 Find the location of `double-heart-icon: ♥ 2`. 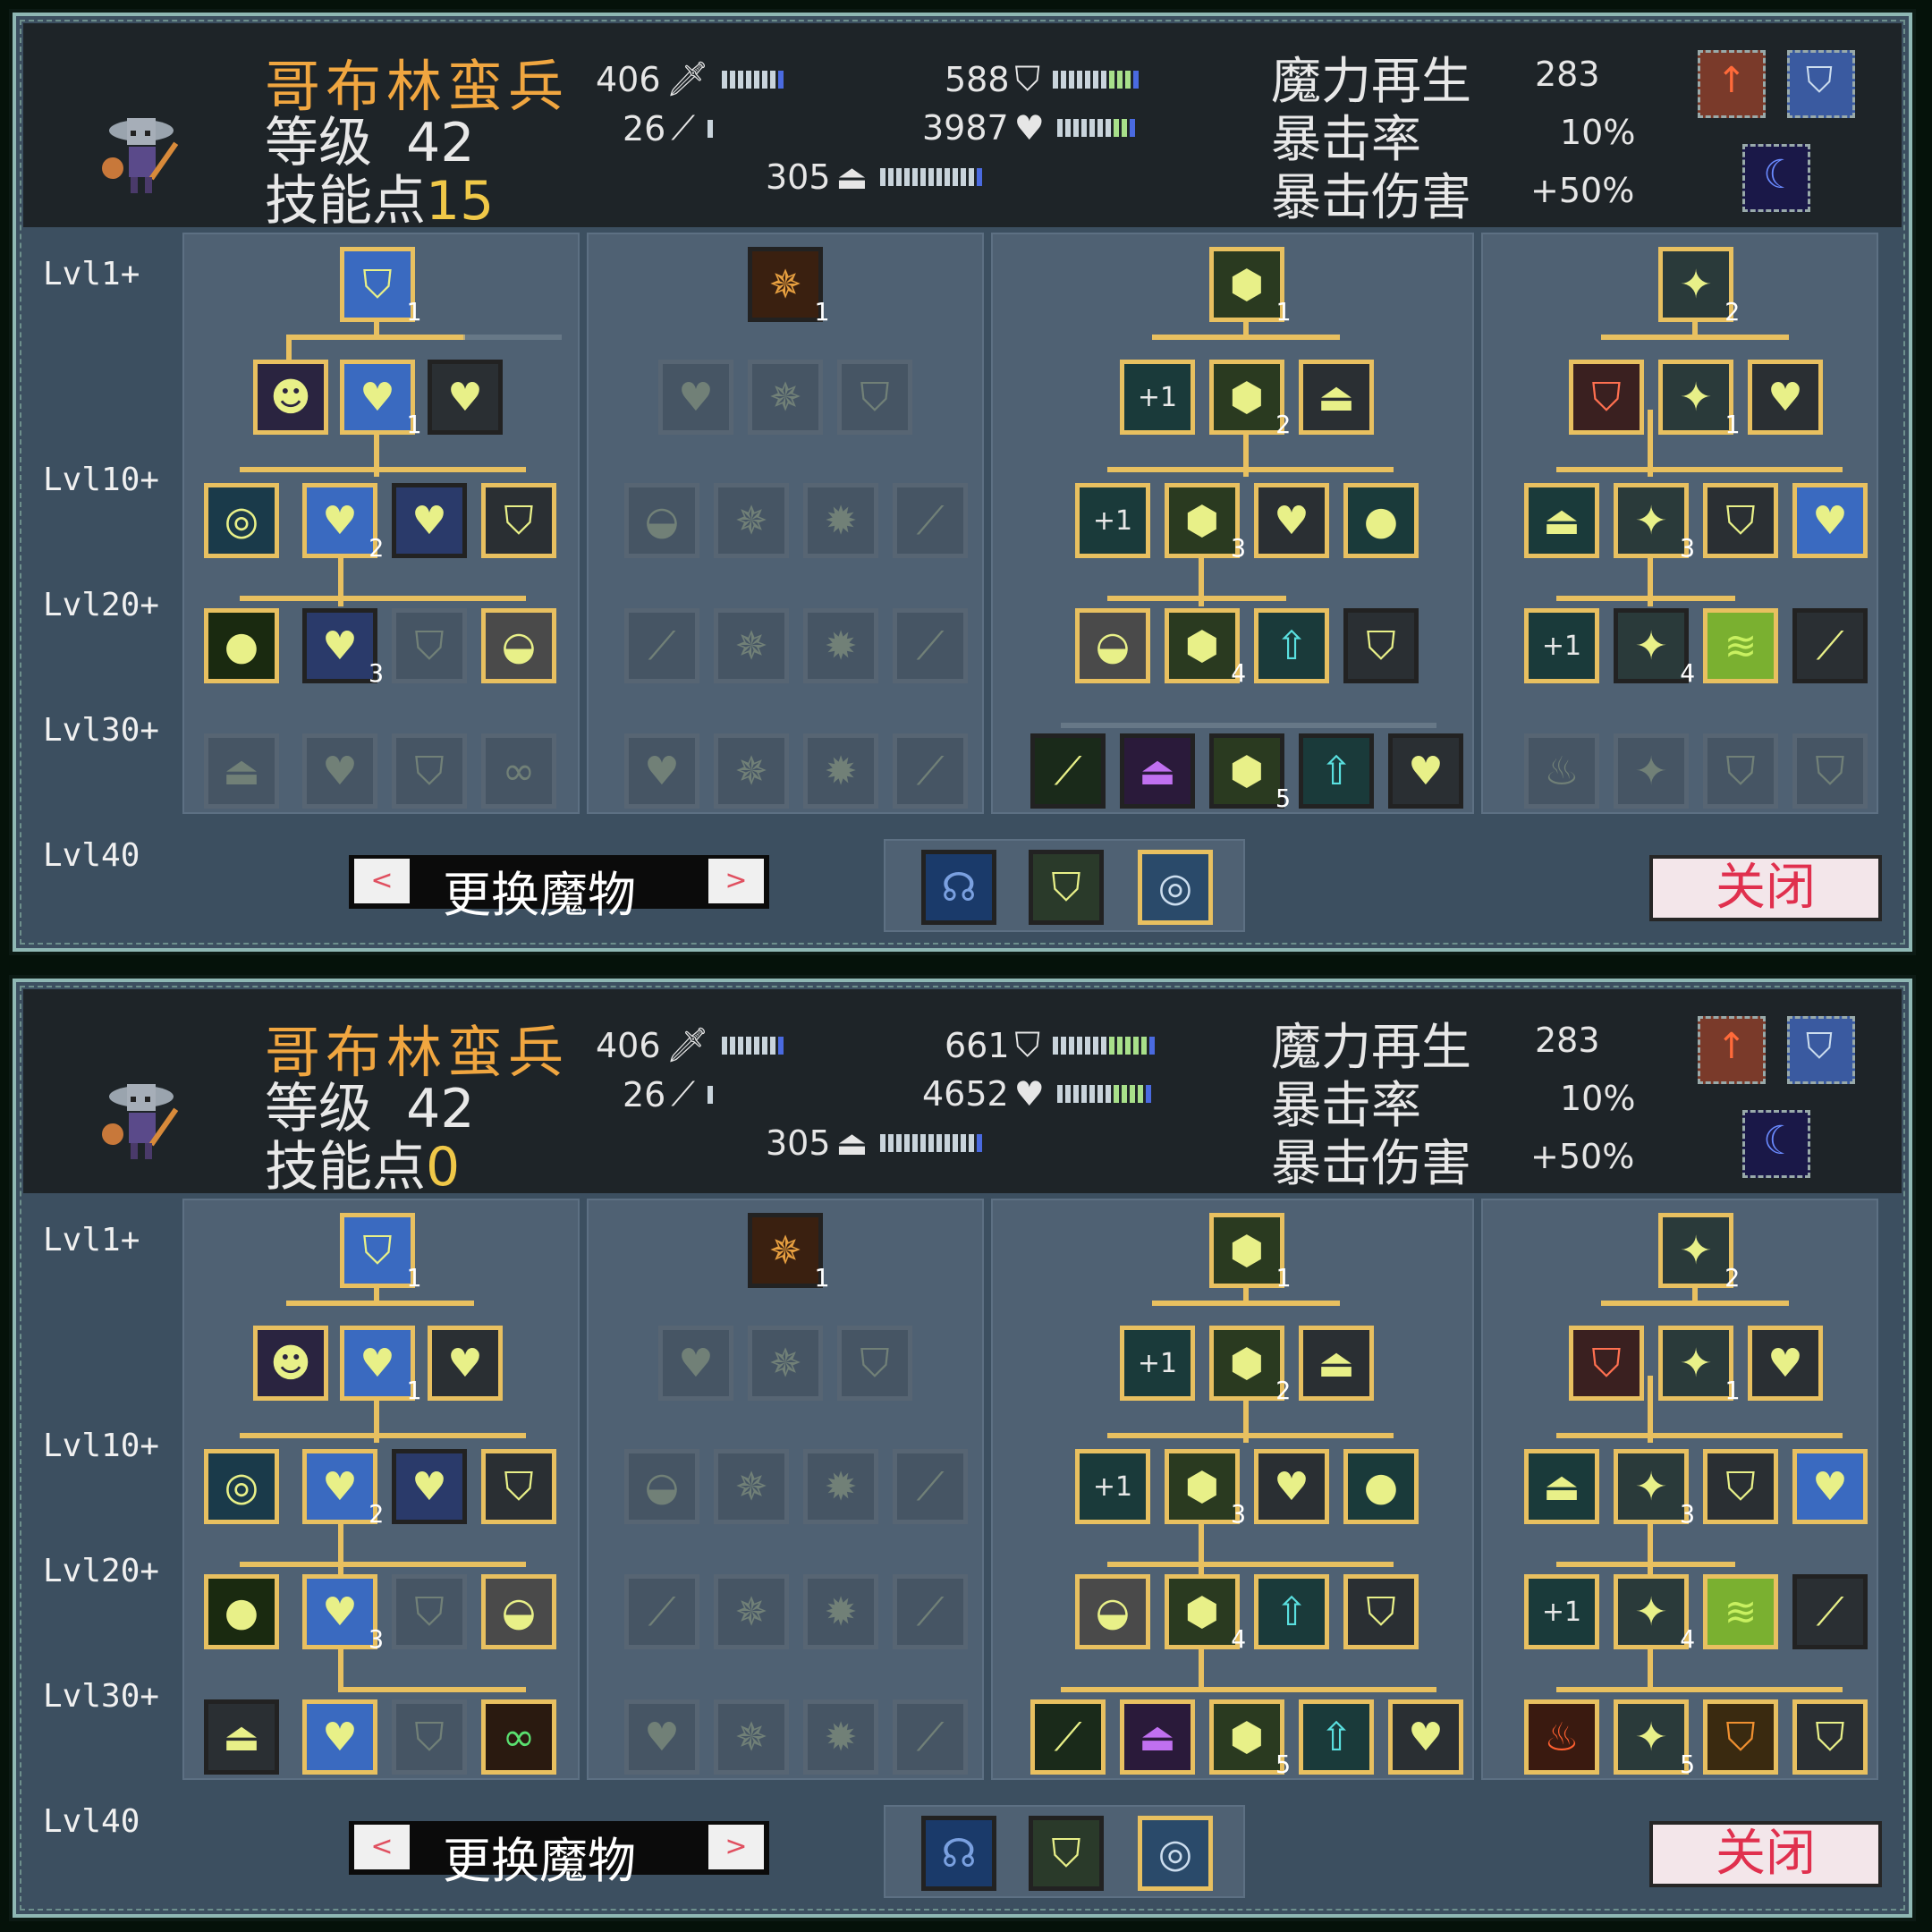

double-heart-icon: ♥ 2 is located at coordinates (343, 1489).